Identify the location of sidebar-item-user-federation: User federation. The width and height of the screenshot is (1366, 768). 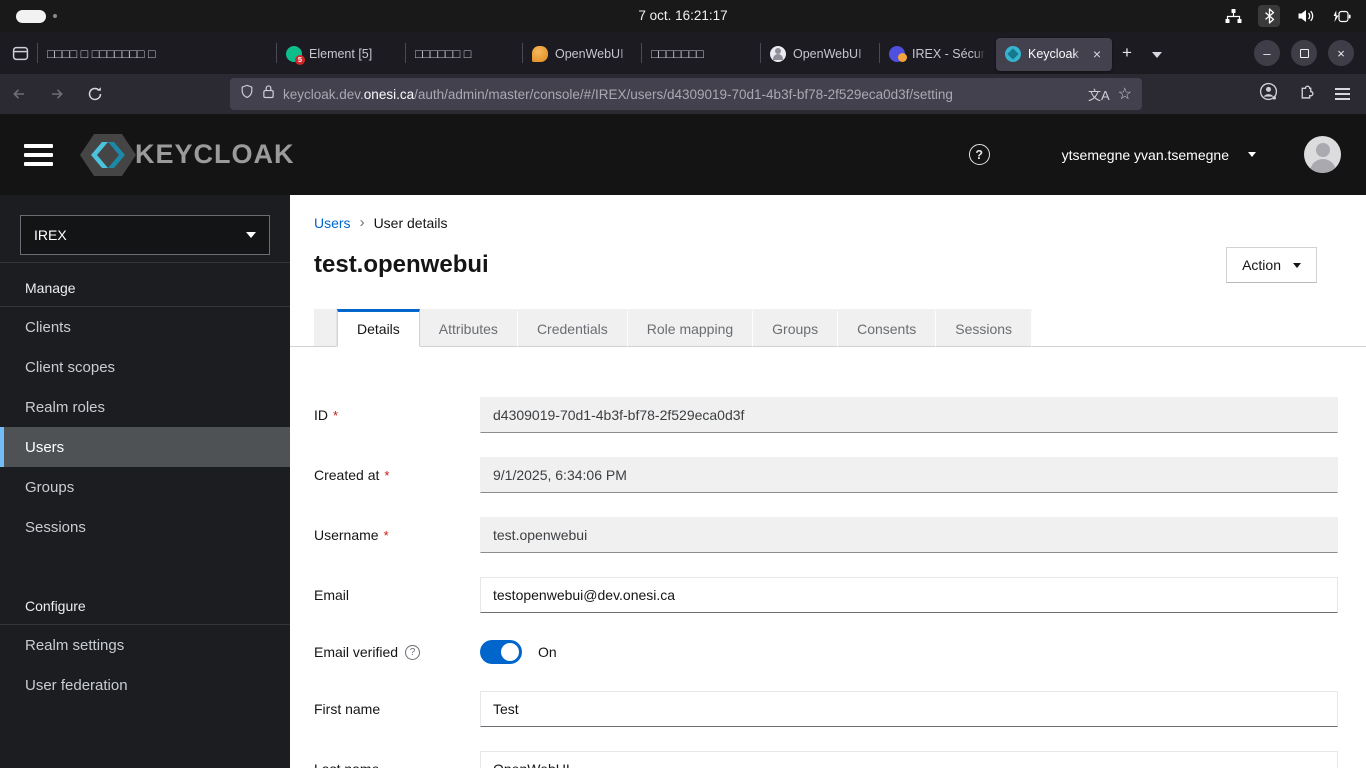
(145, 685).